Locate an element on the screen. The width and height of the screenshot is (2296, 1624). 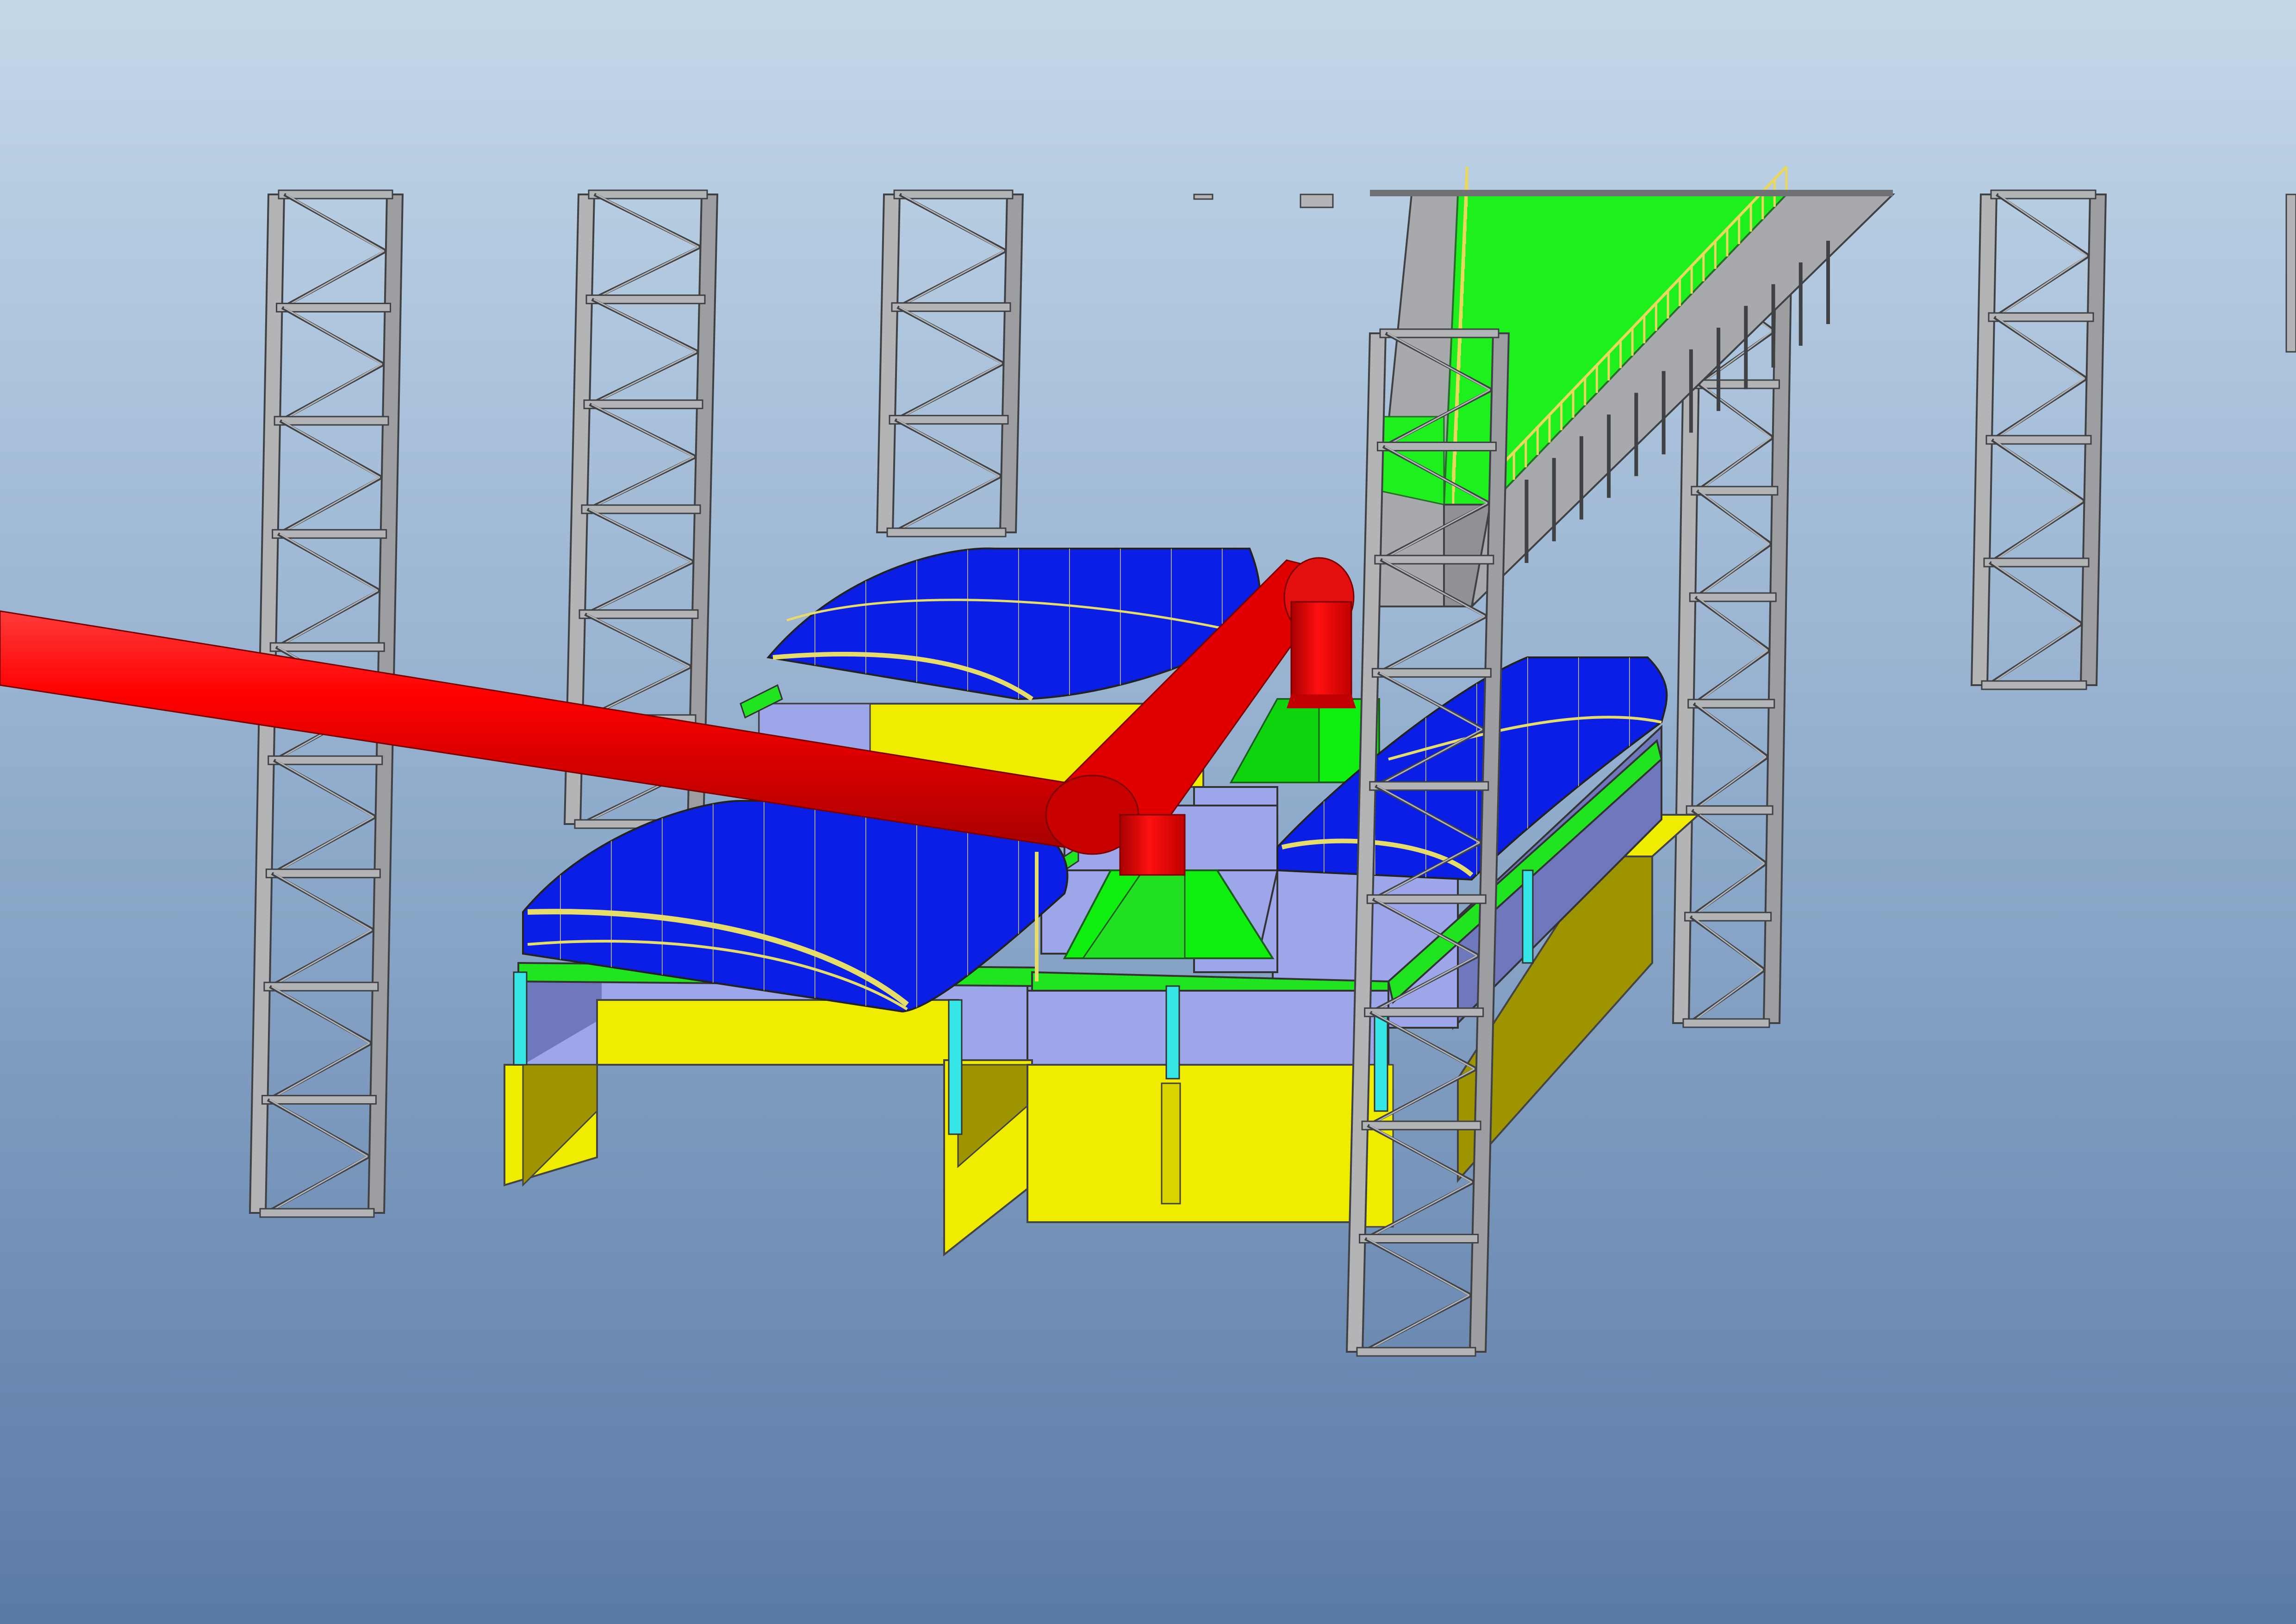
gallery-top-edge is located at coordinates (1631, 193).